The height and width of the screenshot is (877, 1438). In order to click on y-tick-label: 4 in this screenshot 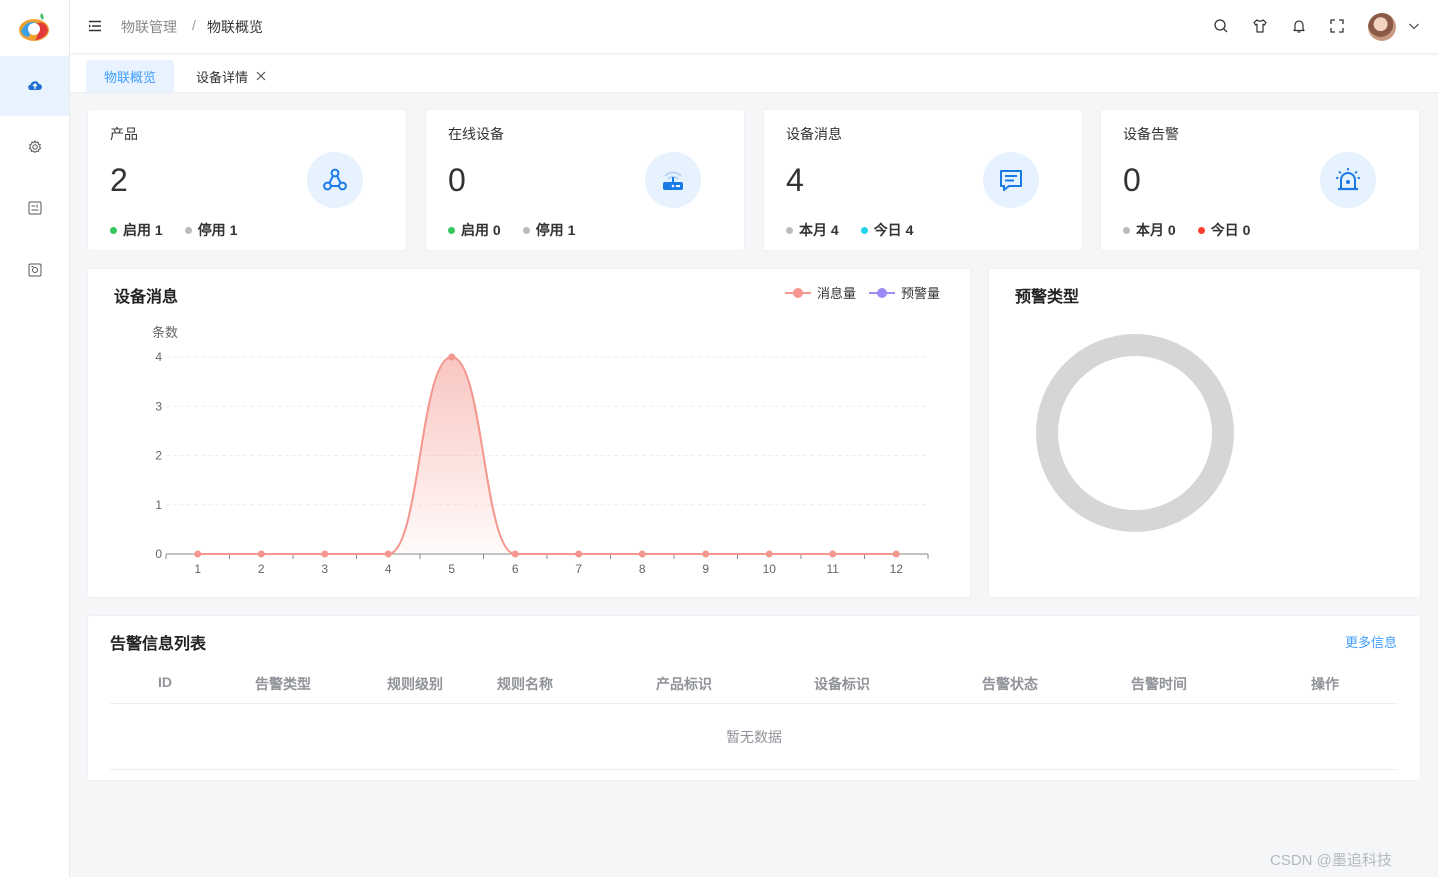, I will do `click(158, 357)`.